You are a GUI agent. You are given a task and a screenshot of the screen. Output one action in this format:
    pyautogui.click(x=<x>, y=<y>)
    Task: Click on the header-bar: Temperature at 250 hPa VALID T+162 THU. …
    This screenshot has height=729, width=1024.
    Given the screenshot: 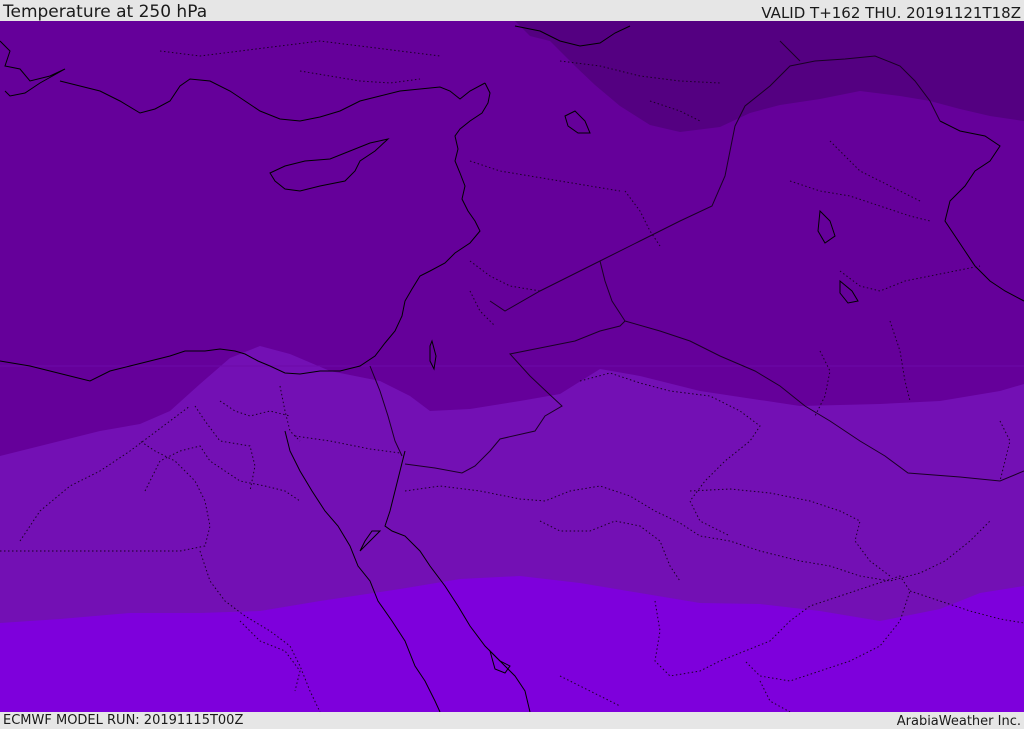 What is the action you would take?
    pyautogui.click(x=512, y=10)
    